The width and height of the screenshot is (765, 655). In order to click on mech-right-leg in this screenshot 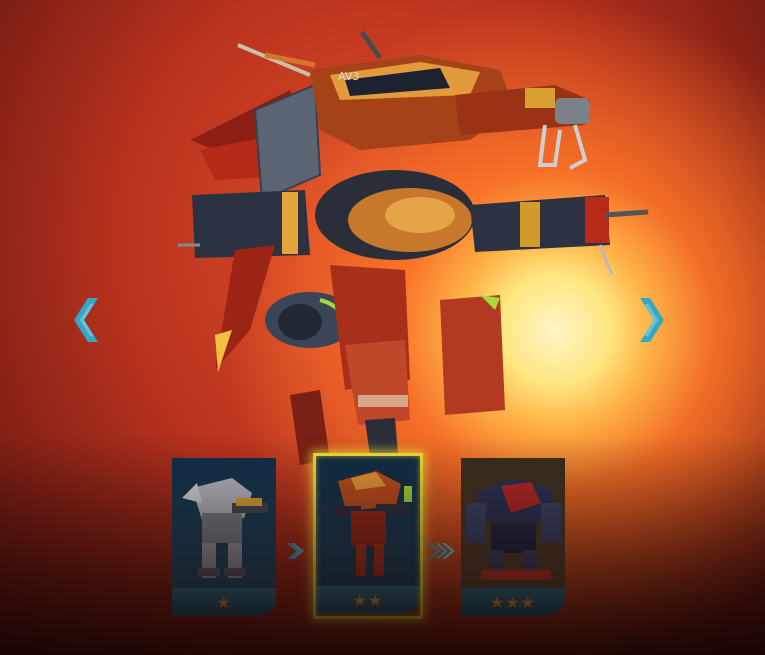, I will do `click(472, 355)`.